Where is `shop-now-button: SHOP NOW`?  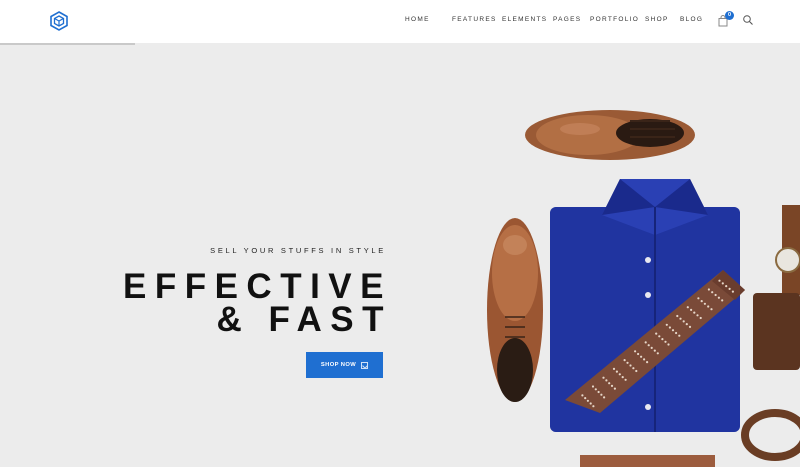 shop-now-button: SHOP NOW is located at coordinates (344, 365).